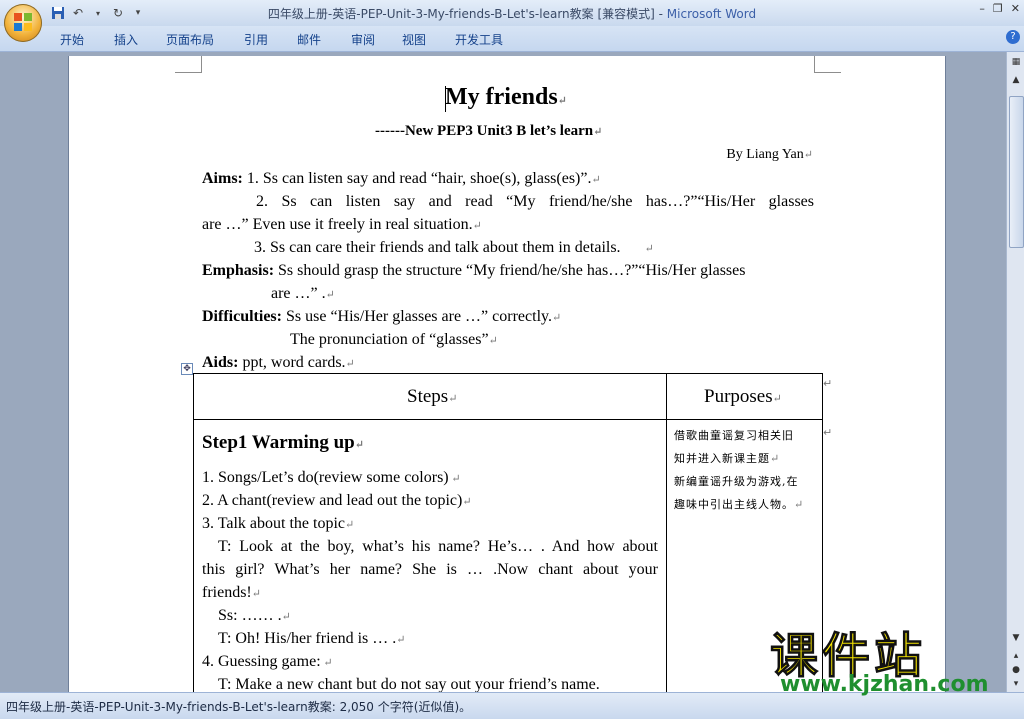 The image size is (1024, 719). Describe the element at coordinates (736, 481) in the screenshot. I see `purpose-line: 新编童谣升级为游戏,在` at that location.